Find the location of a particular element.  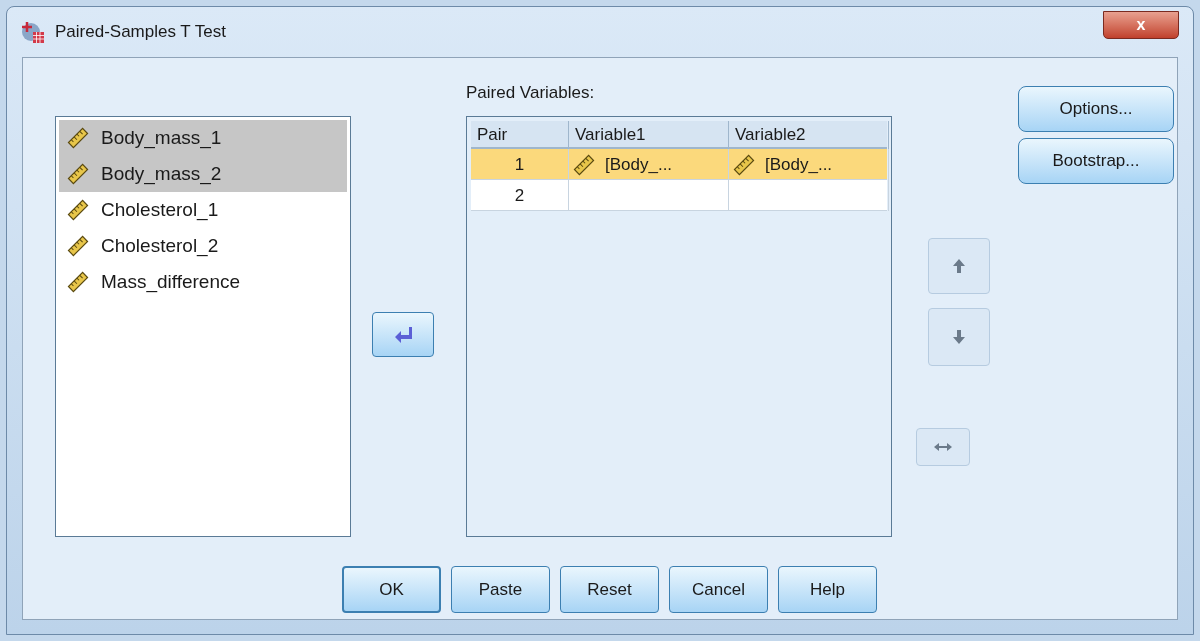

pair-row: 2 is located at coordinates (679, 195).